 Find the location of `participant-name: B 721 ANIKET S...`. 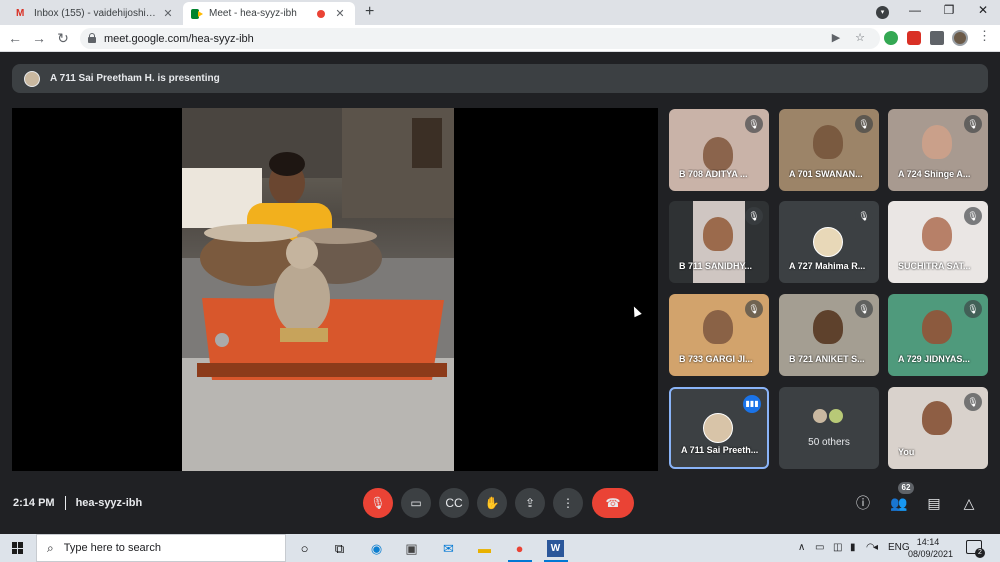

participant-name: B 721 ANIKET S... is located at coordinates (827, 359).